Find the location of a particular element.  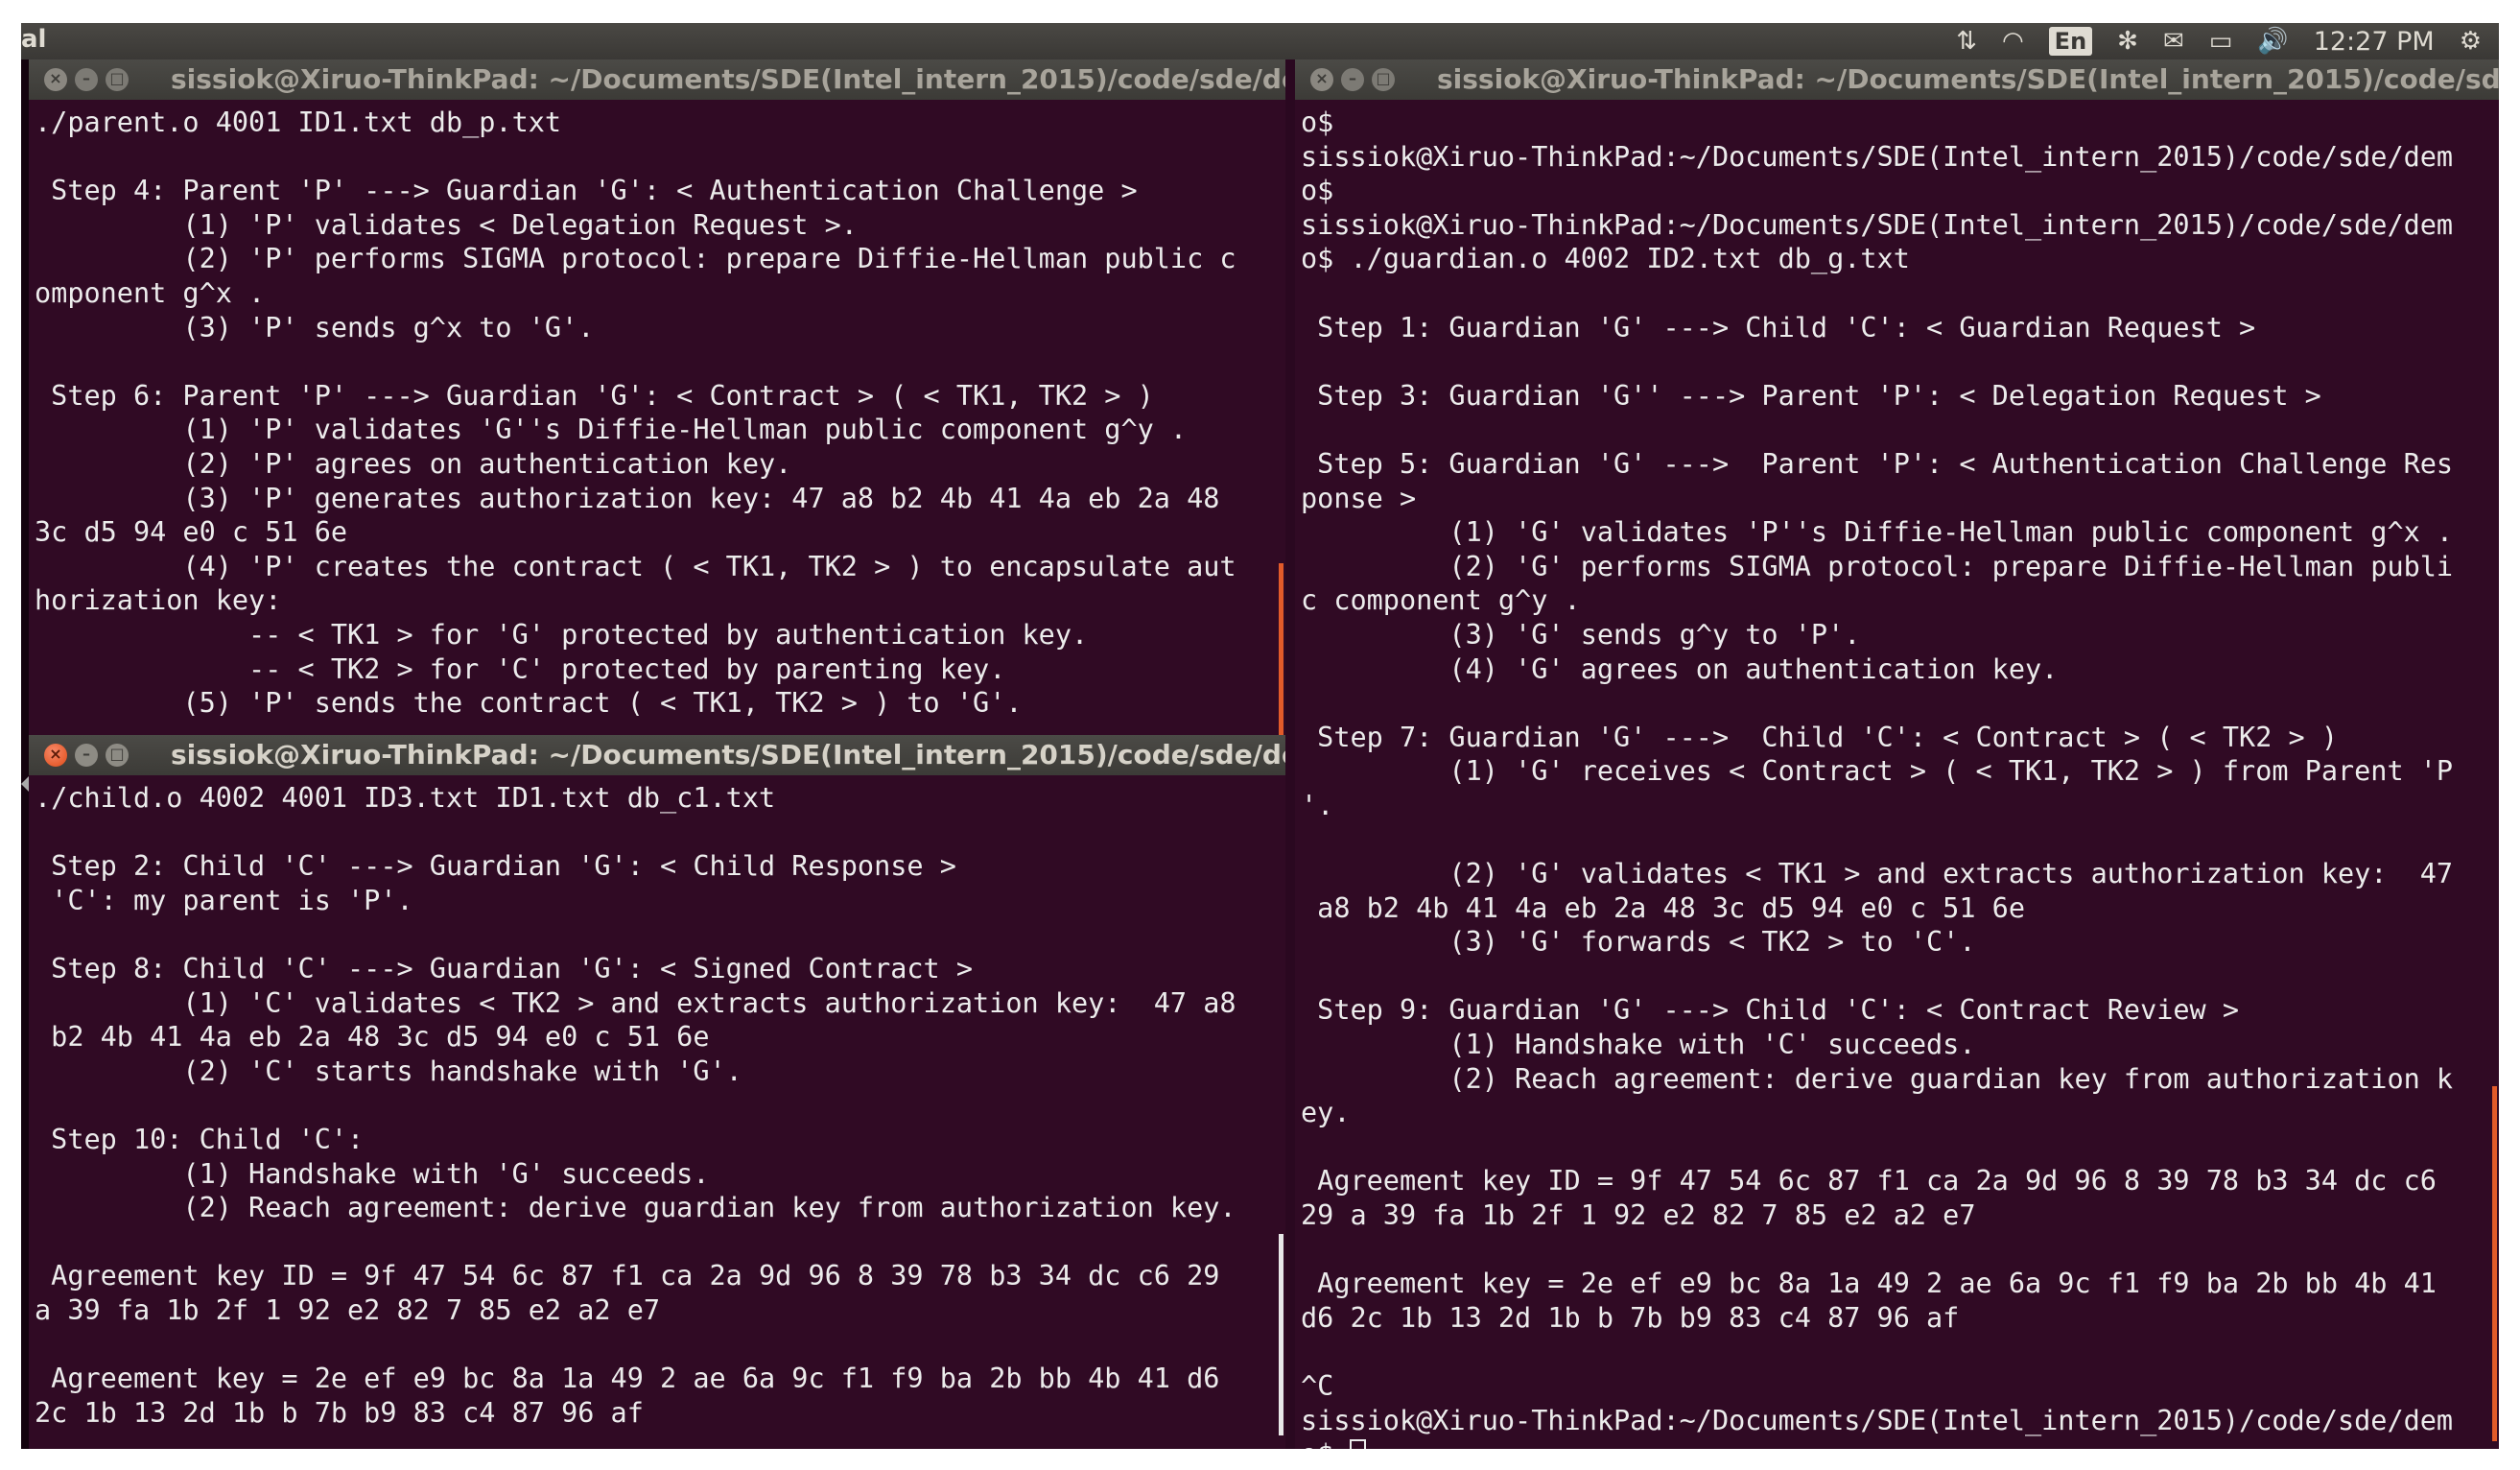

terminal-line: ./parent.o 4001 ID1.txt db_p.txt is located at coordinates (298, 122).